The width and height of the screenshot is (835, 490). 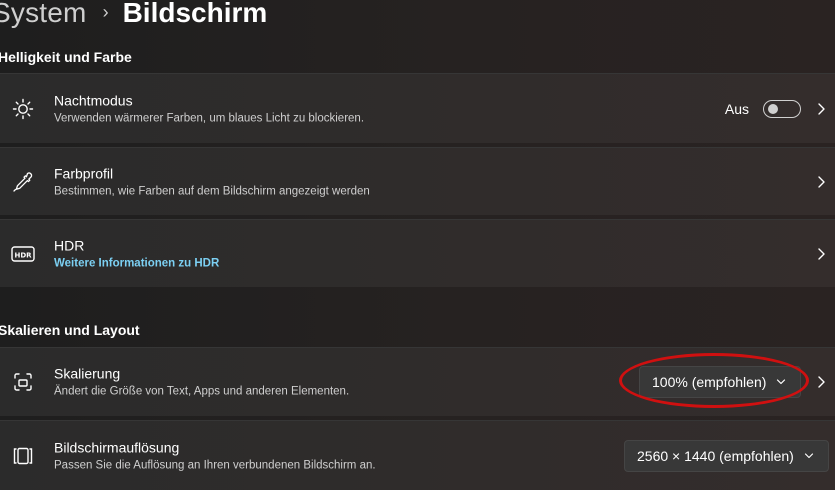 I want to click on resolution-dropdown: 2560 × 1440 (empfohlen), so click(x=726, y=455).